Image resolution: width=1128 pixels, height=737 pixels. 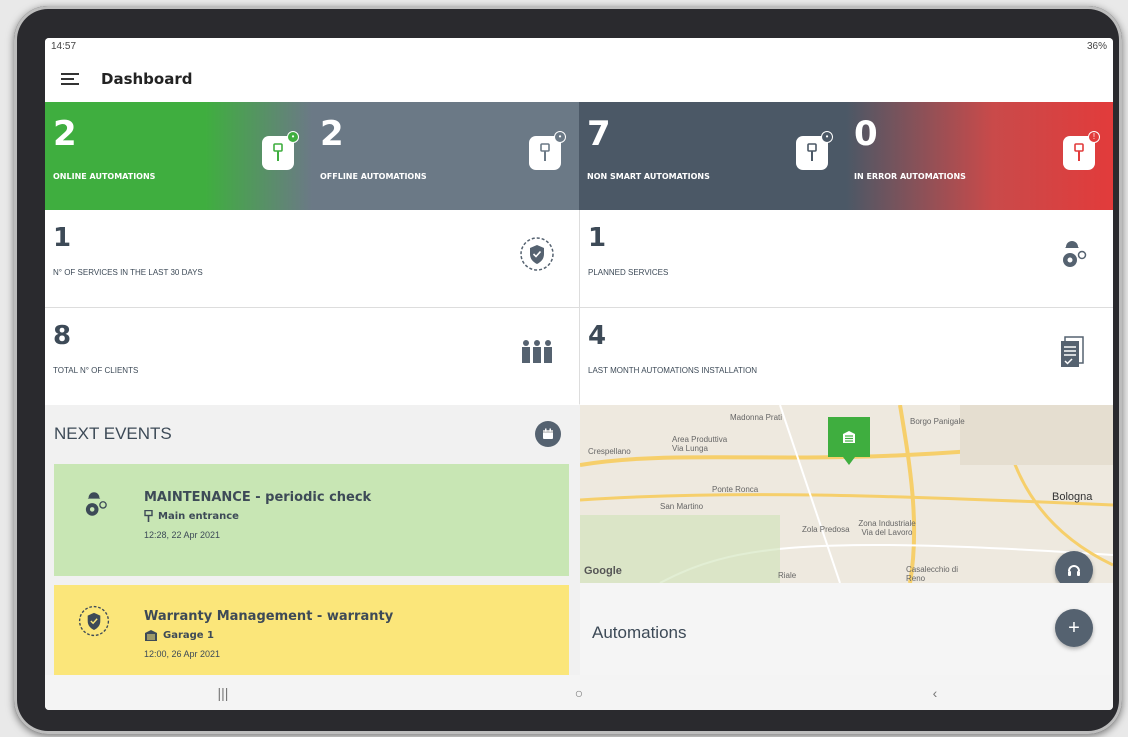 I want to click on app-bar: Dashboard, so click(x=579, y=79).